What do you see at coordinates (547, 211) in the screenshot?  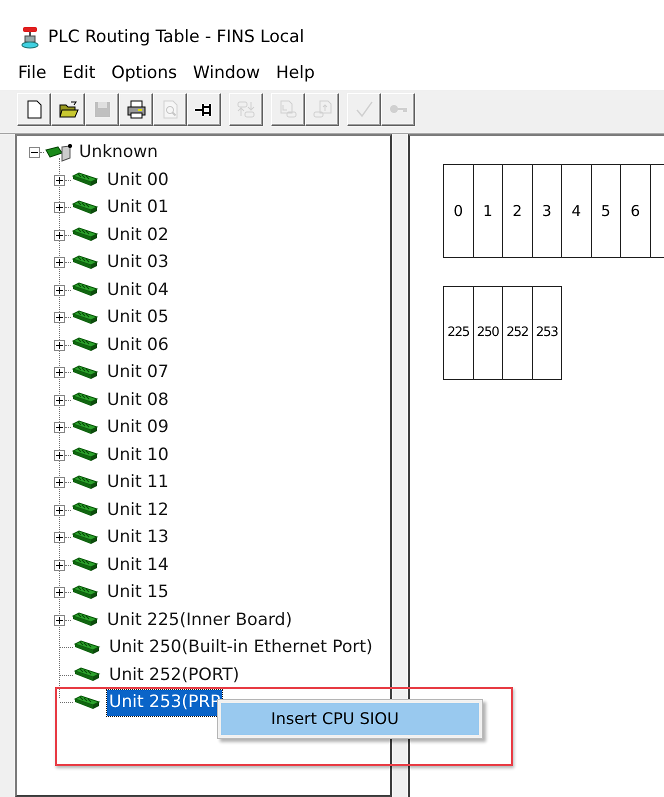 I see `rack-slot: 3` at bounding box center [547, 211].